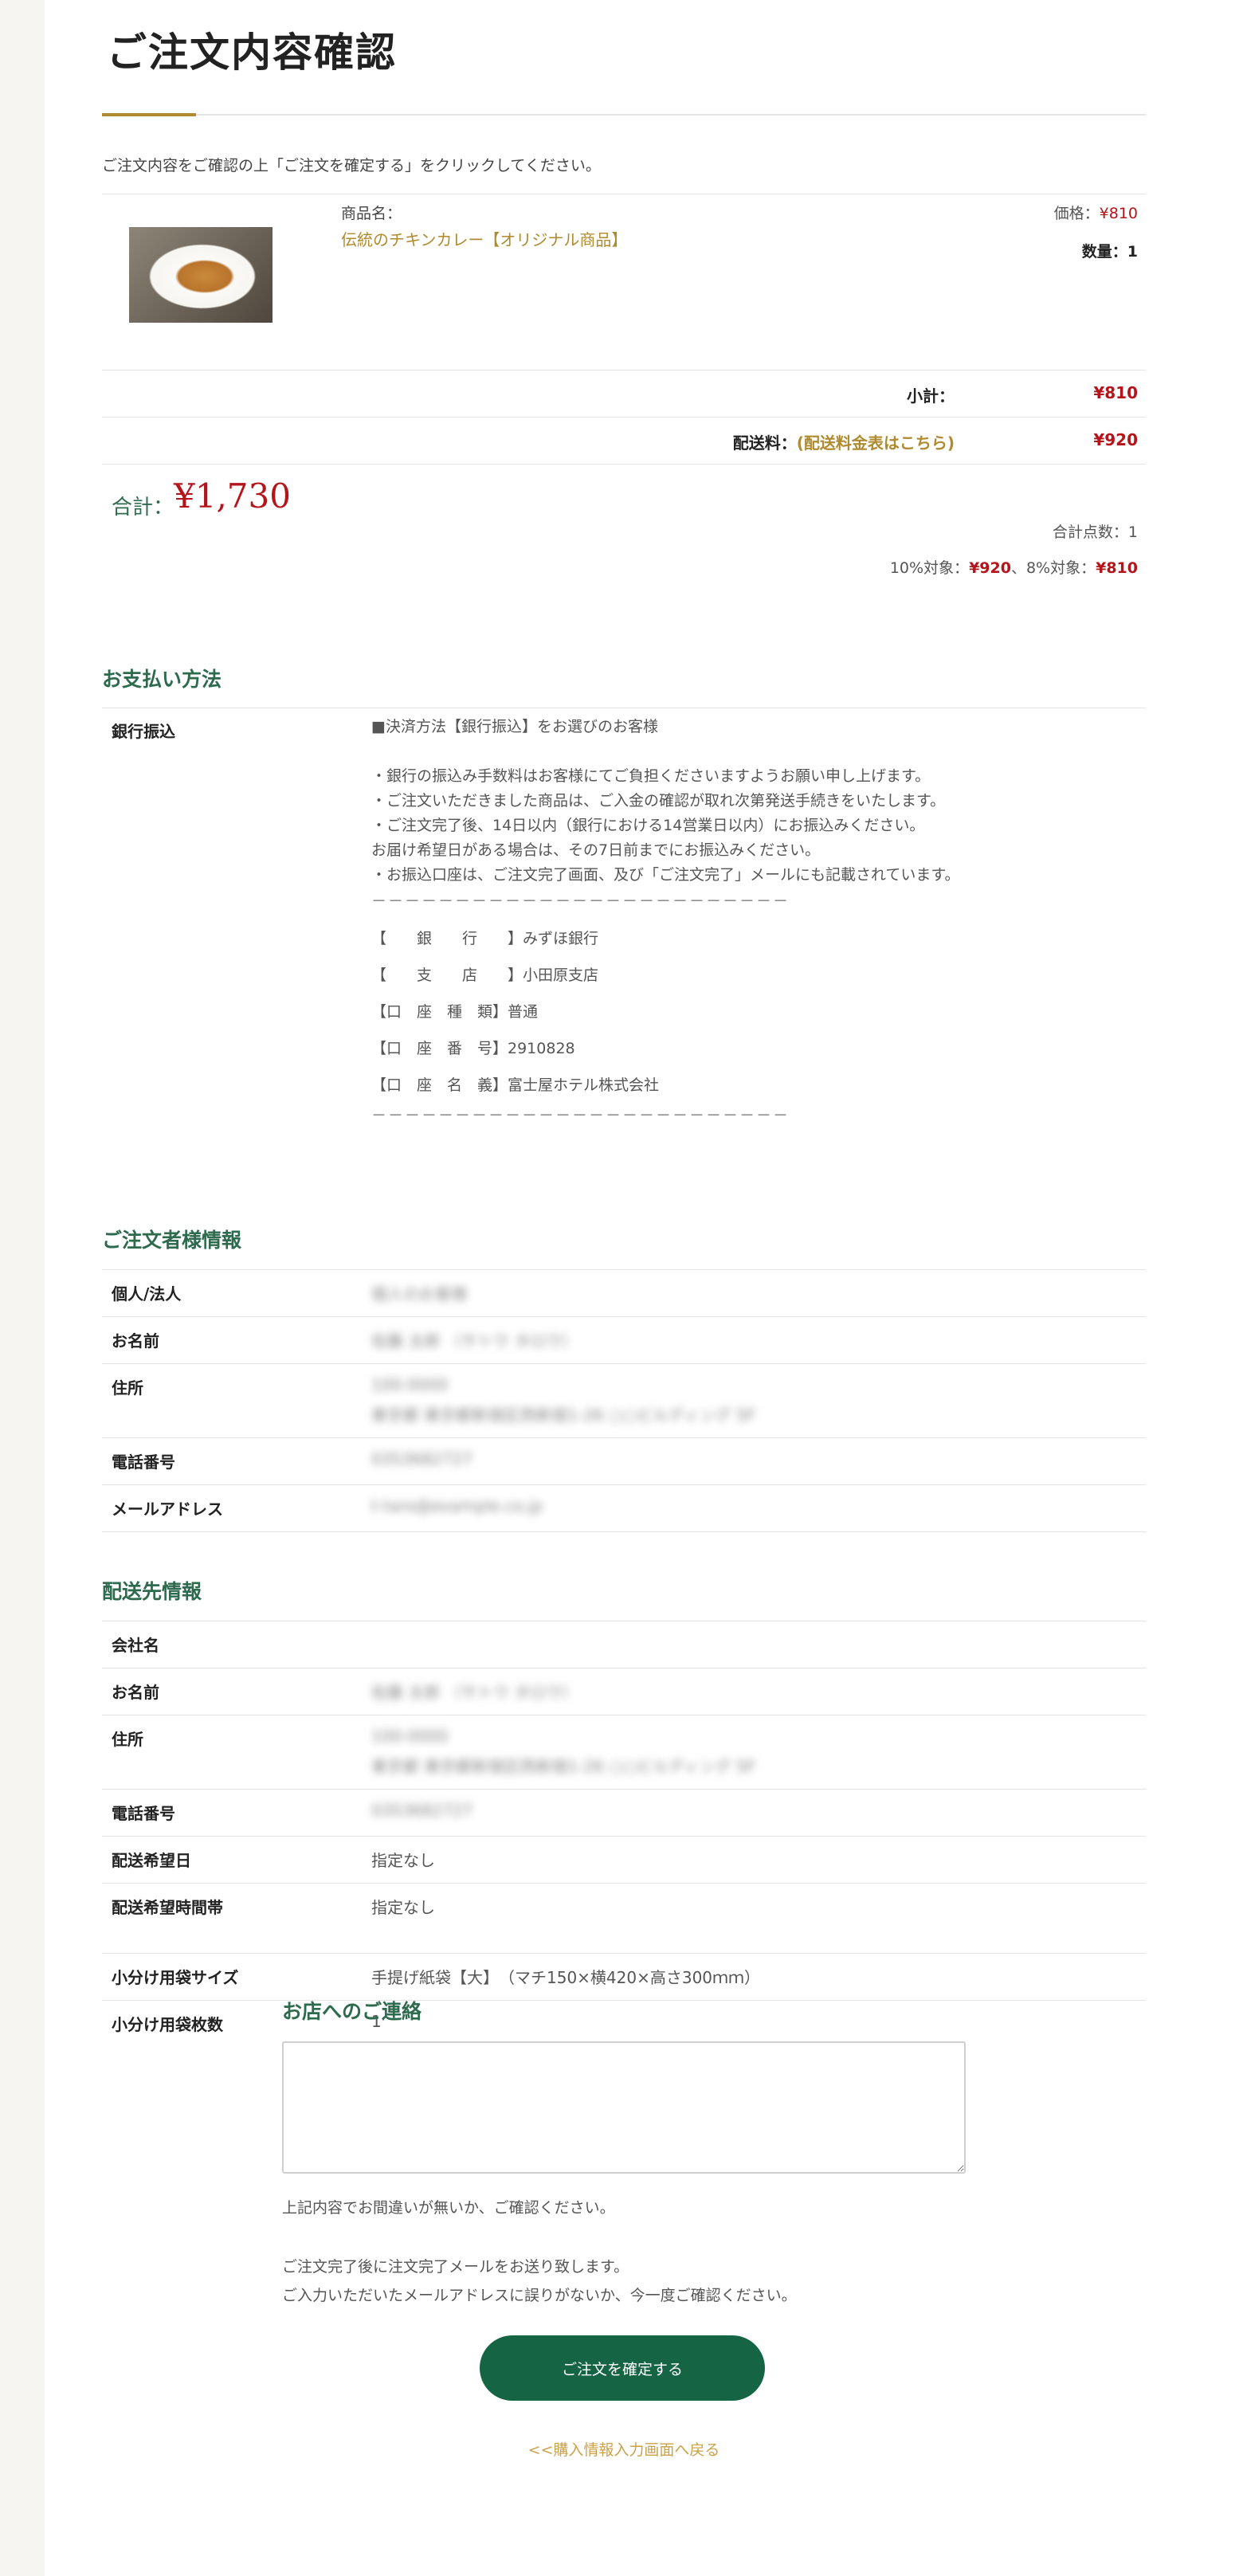  Describe the element at coordinates (252, 53) in the screenshot. I see `page-title: ご注文内容確認` at that location.